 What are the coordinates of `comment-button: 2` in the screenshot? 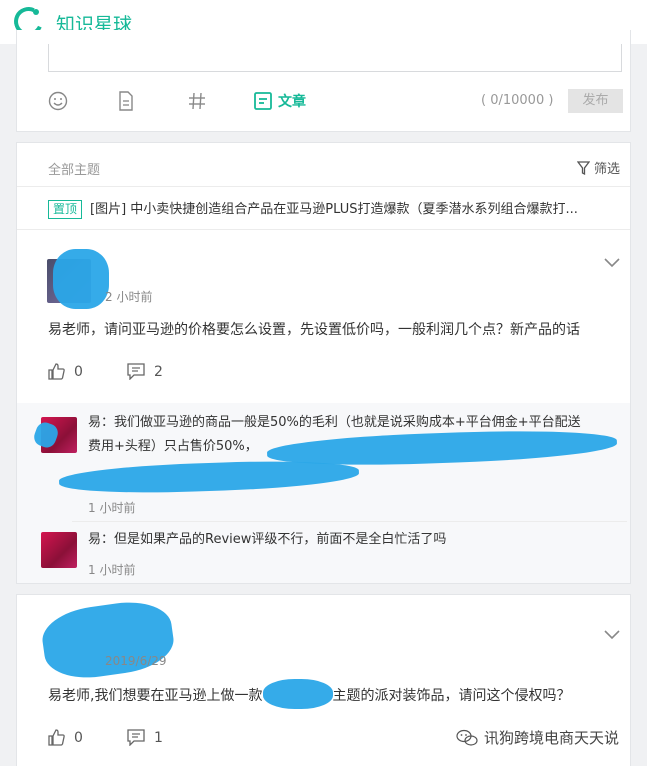 It's located at (145, 371).